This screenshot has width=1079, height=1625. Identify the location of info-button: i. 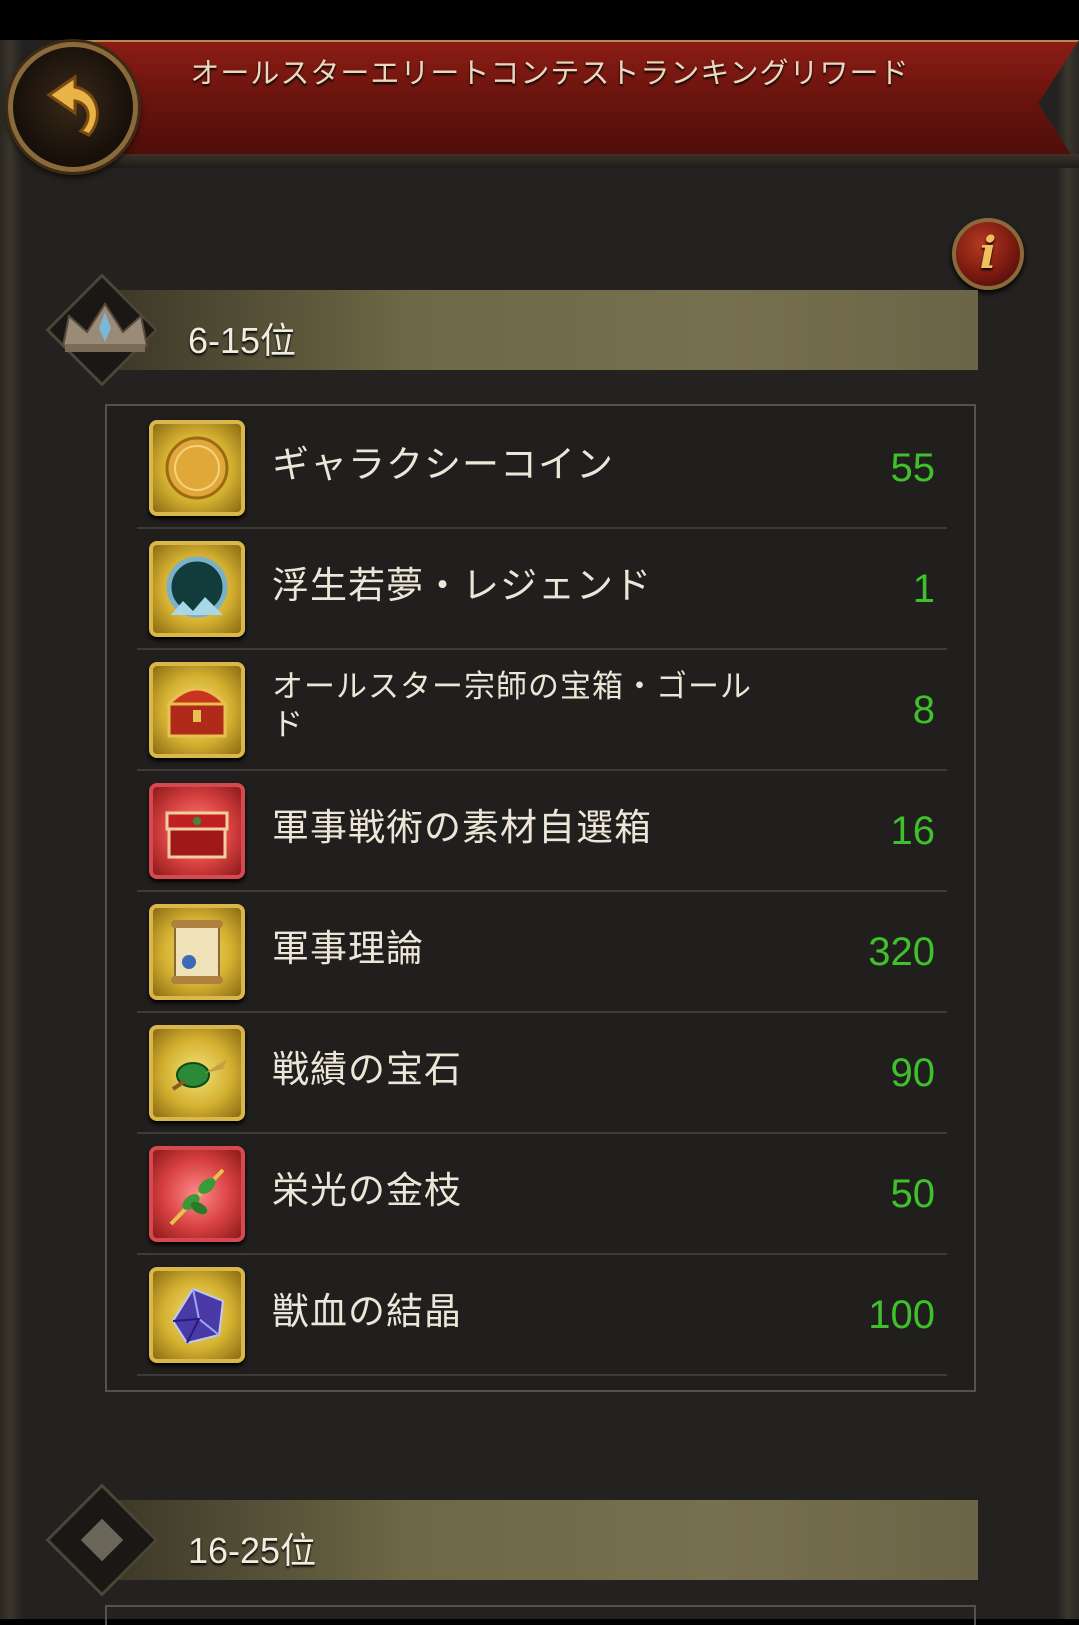
(988, 254).